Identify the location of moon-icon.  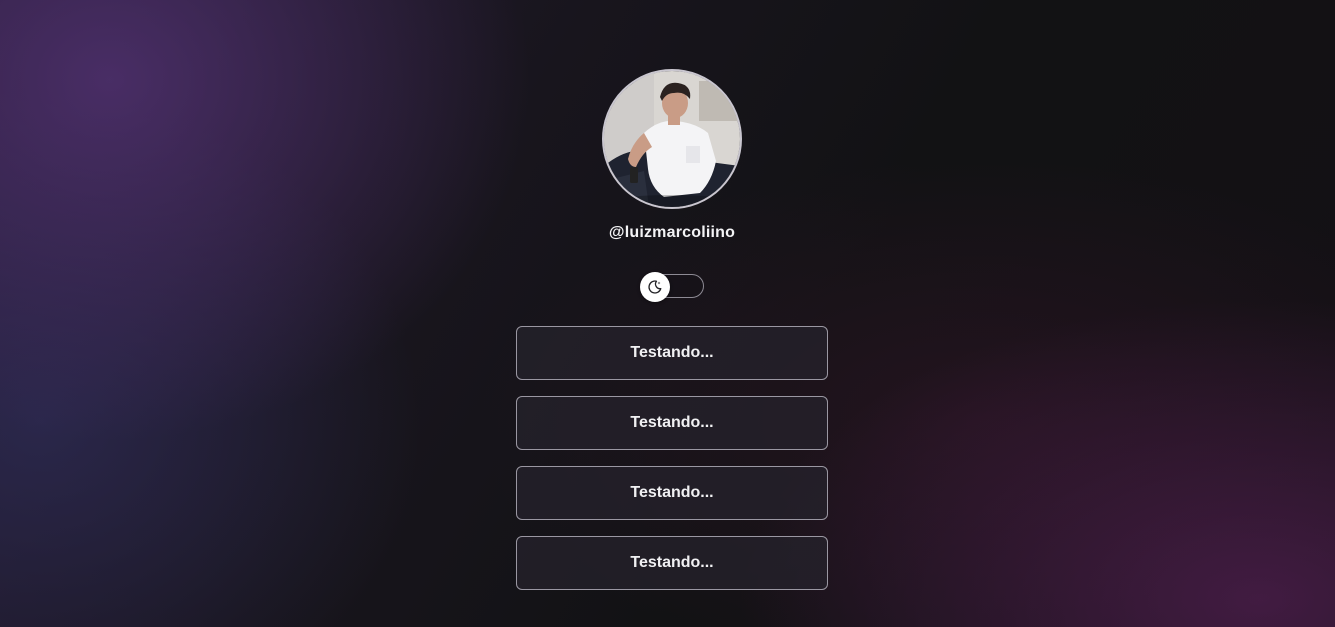
(655, 287).